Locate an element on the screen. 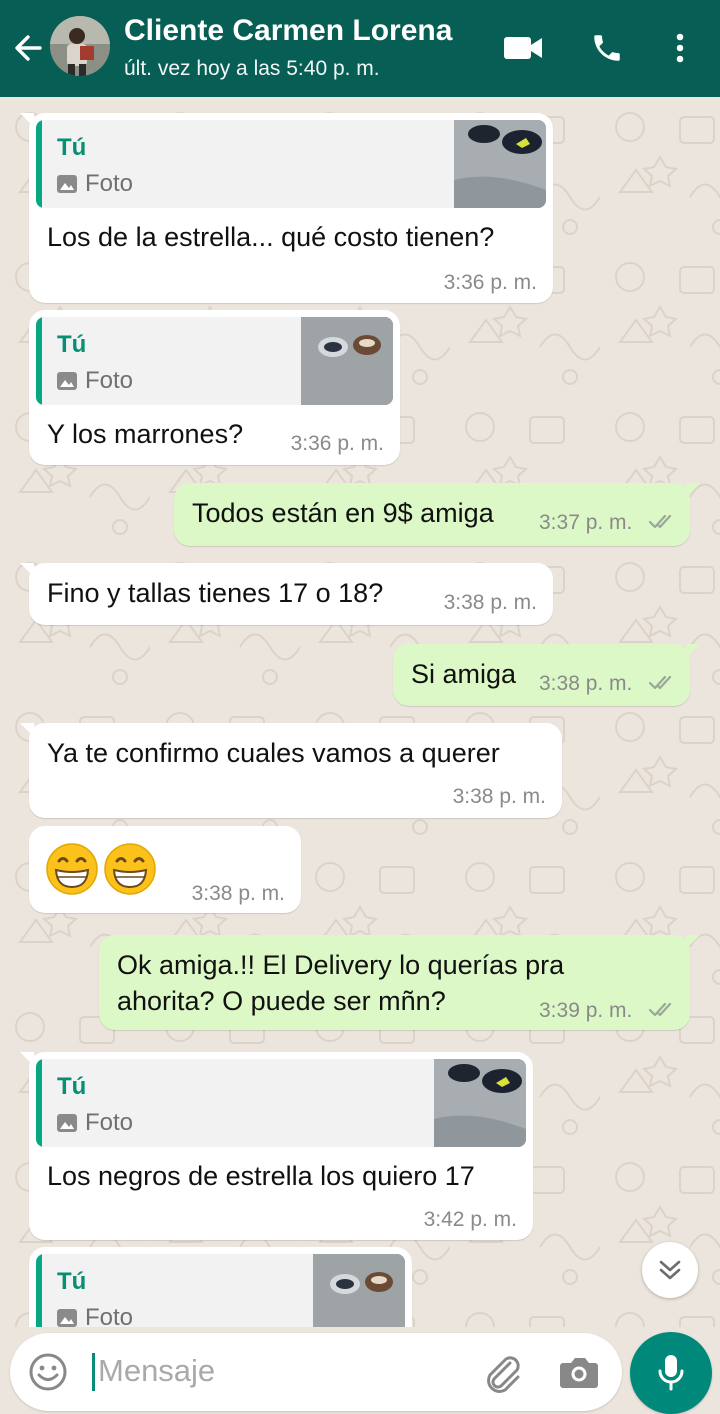 The image size is (720, 1414). emoji-icon is located at coordinates (48, 1372).